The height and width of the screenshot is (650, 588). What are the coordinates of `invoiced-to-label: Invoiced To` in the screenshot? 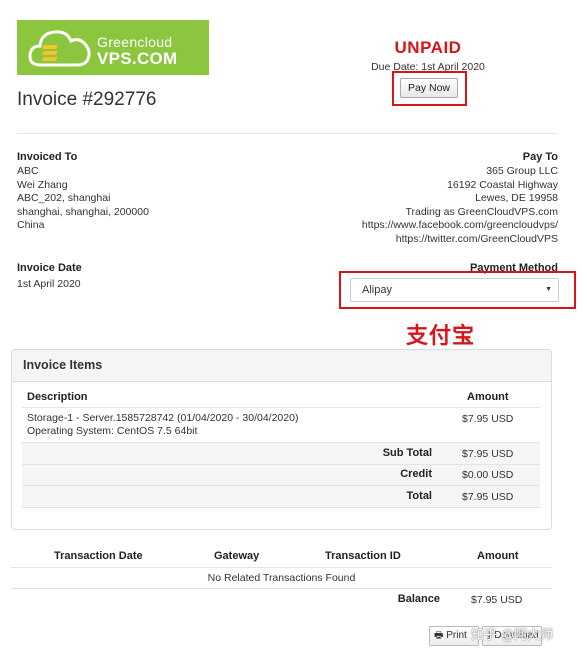 It's located at (47, 157).